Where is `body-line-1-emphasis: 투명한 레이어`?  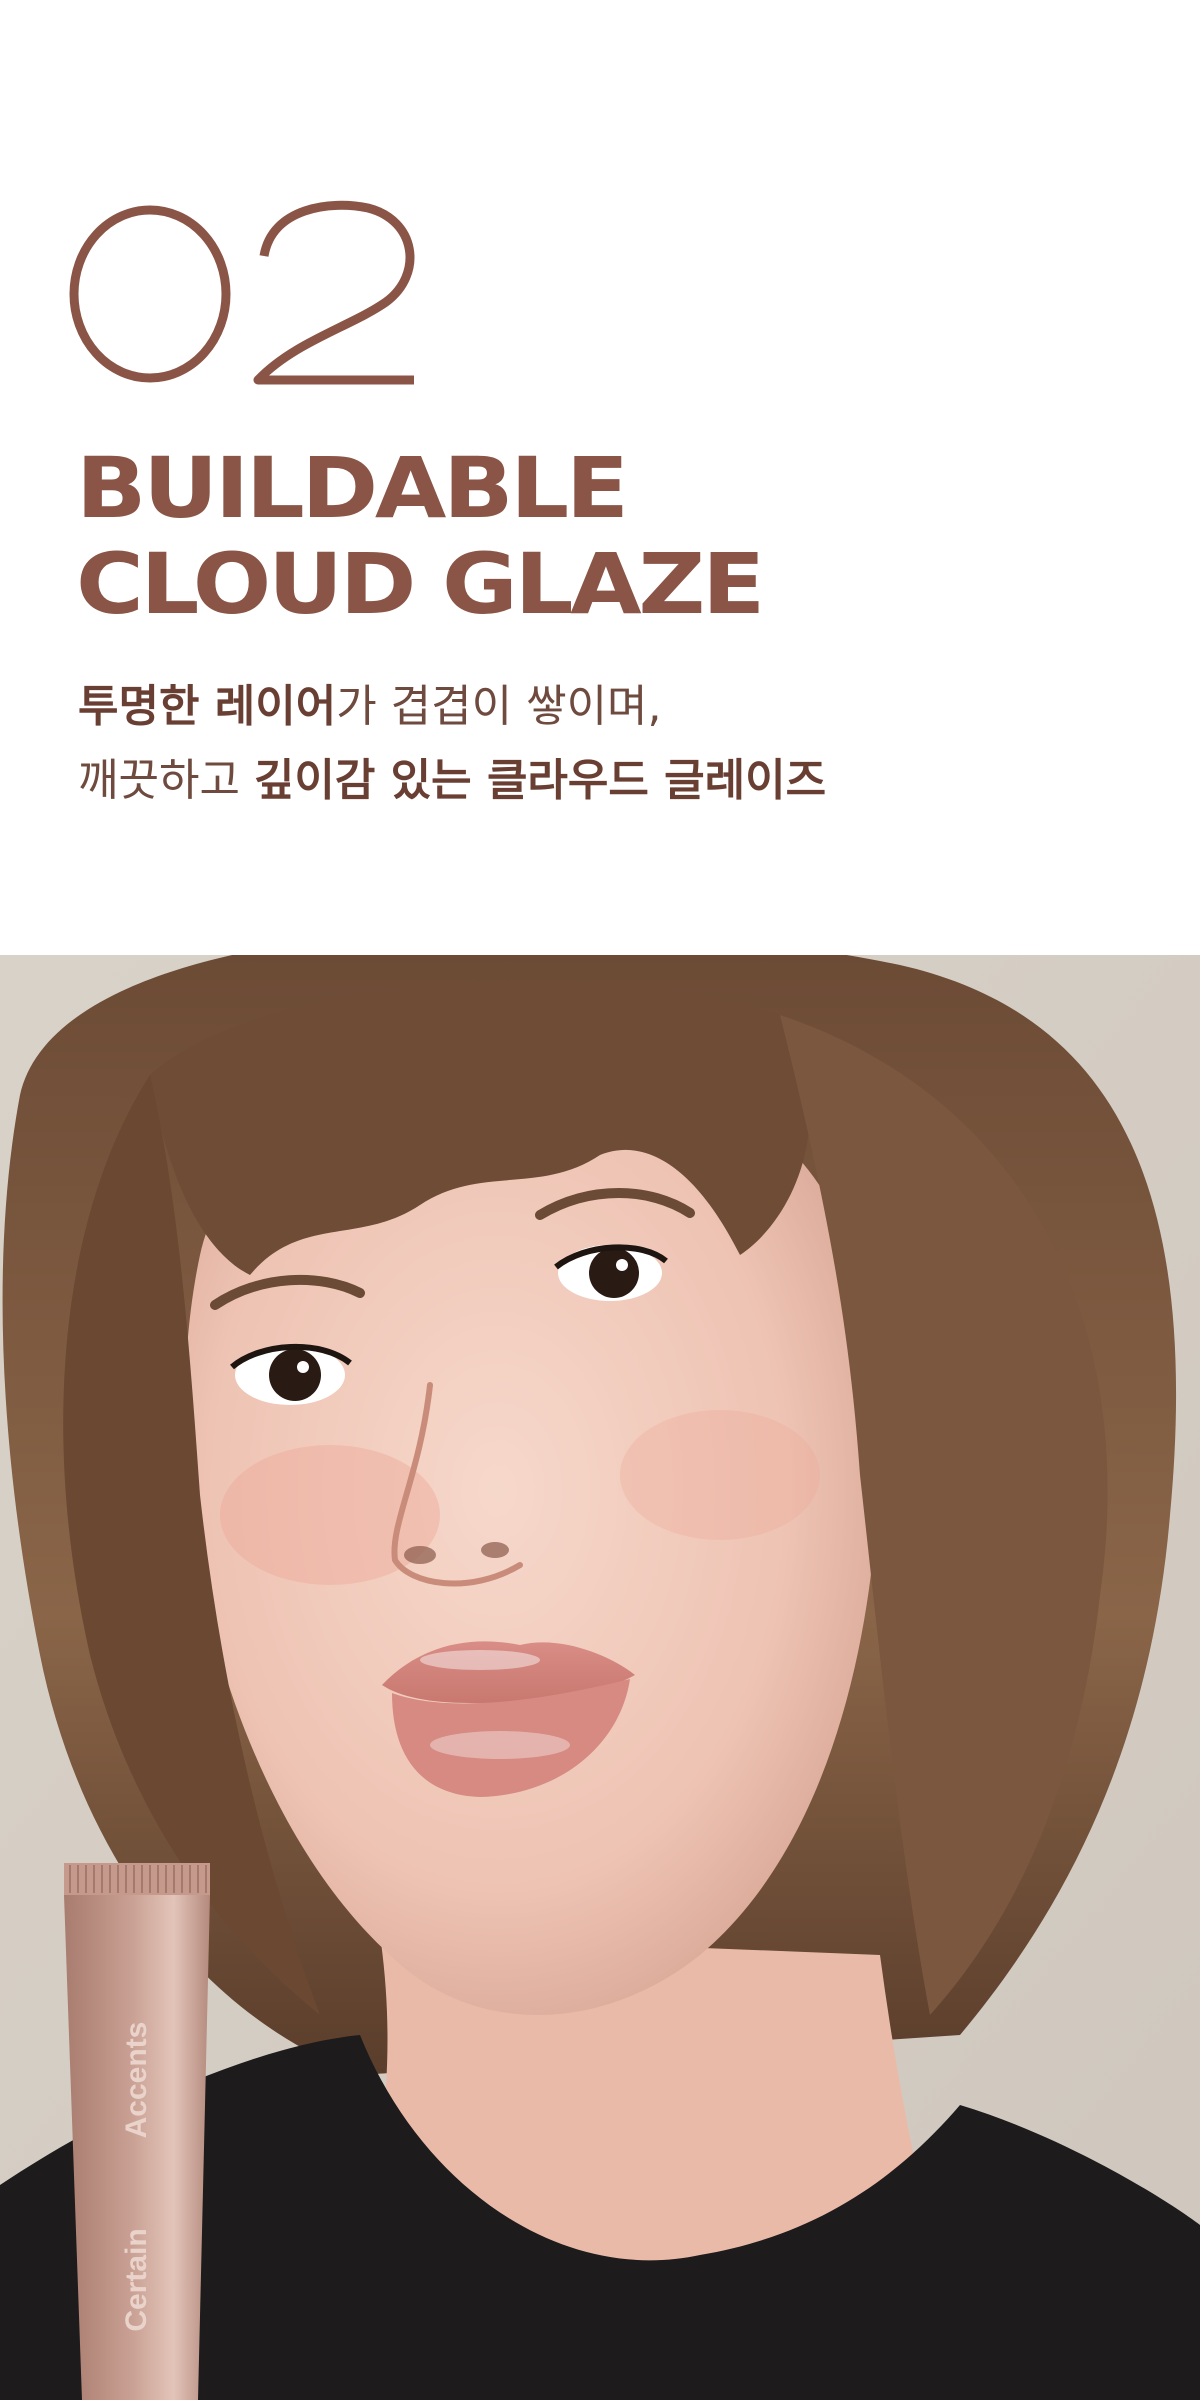
body-line-1-emphasis: 투명한 레이어 is located at coordinates (207, 706).